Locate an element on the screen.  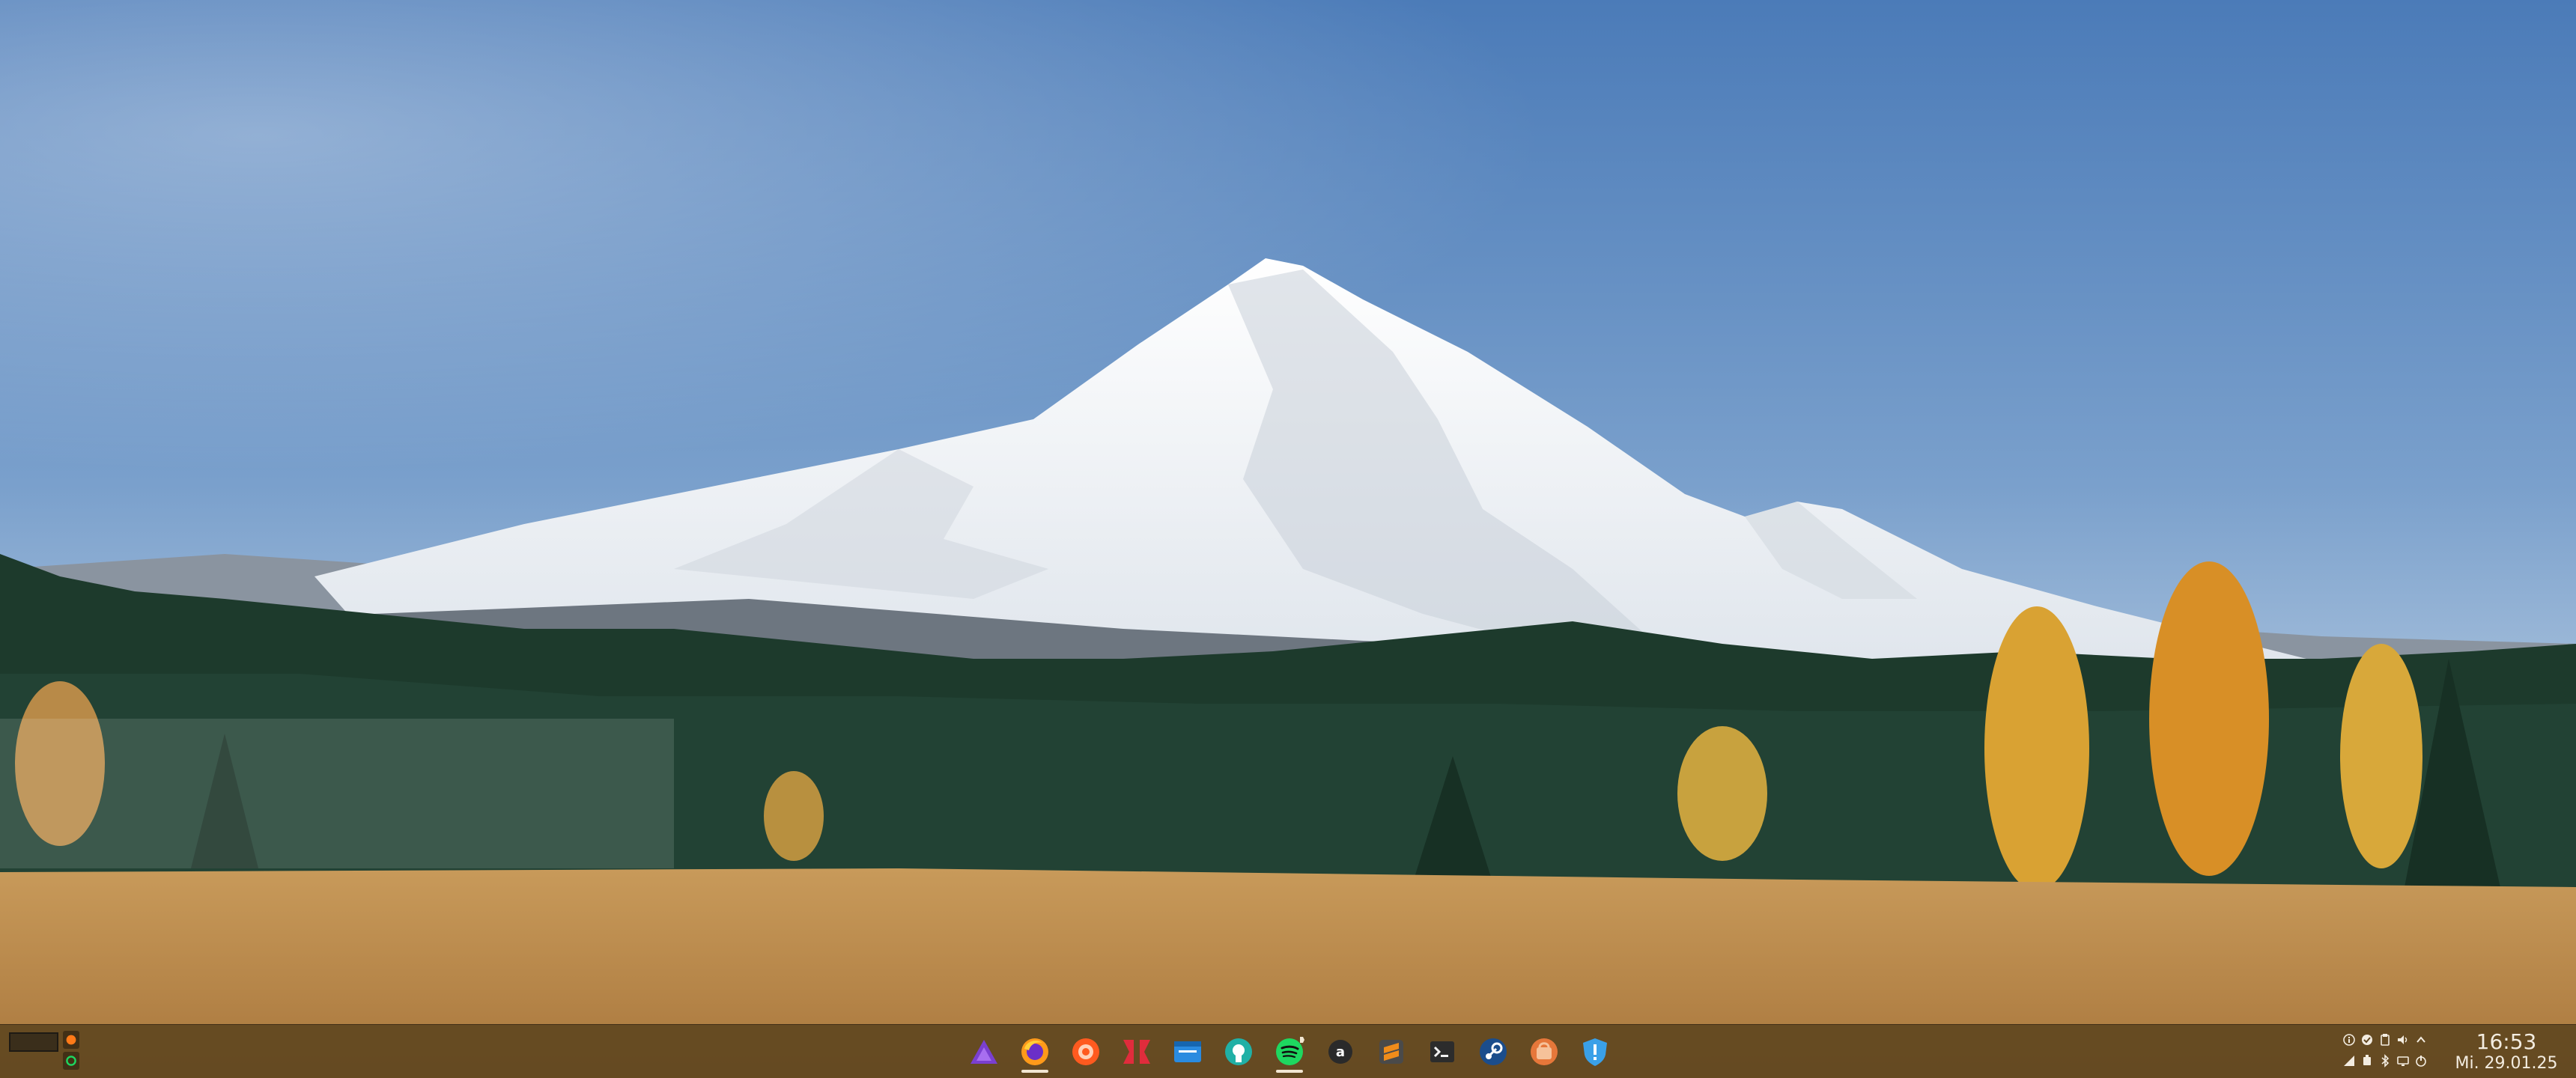
pager-firefox-icon is located at coordinates (71, 1040).